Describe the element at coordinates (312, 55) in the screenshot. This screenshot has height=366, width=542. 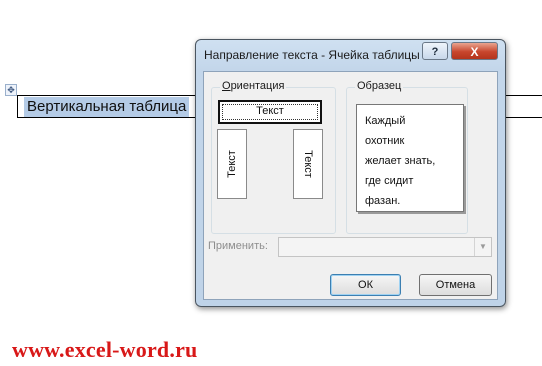
I see `dialog-title: Направление текста - Ячейка таблицы` at that location.